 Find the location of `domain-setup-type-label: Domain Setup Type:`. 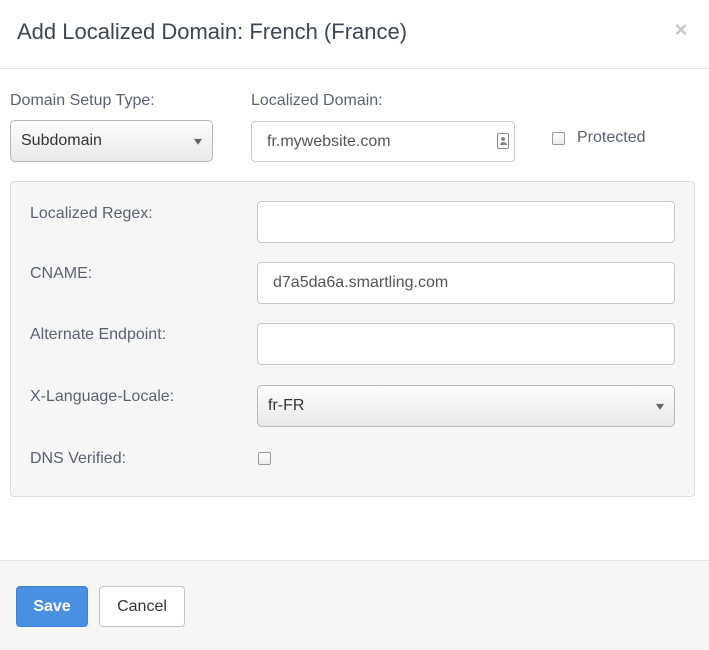

domain-setup-type-label: Domain Setup Type: is located at coordinates (82, 100).